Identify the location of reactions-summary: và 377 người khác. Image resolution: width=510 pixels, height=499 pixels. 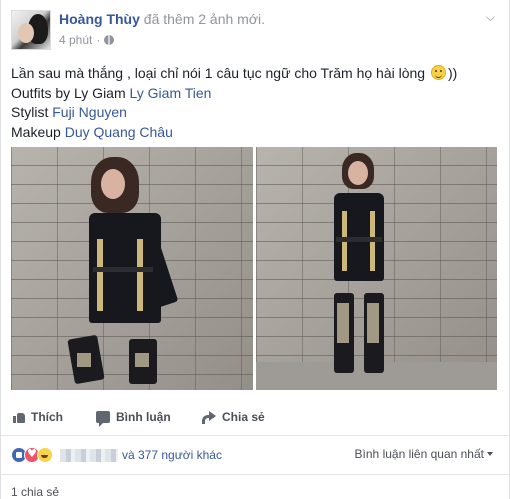
(116, 455).